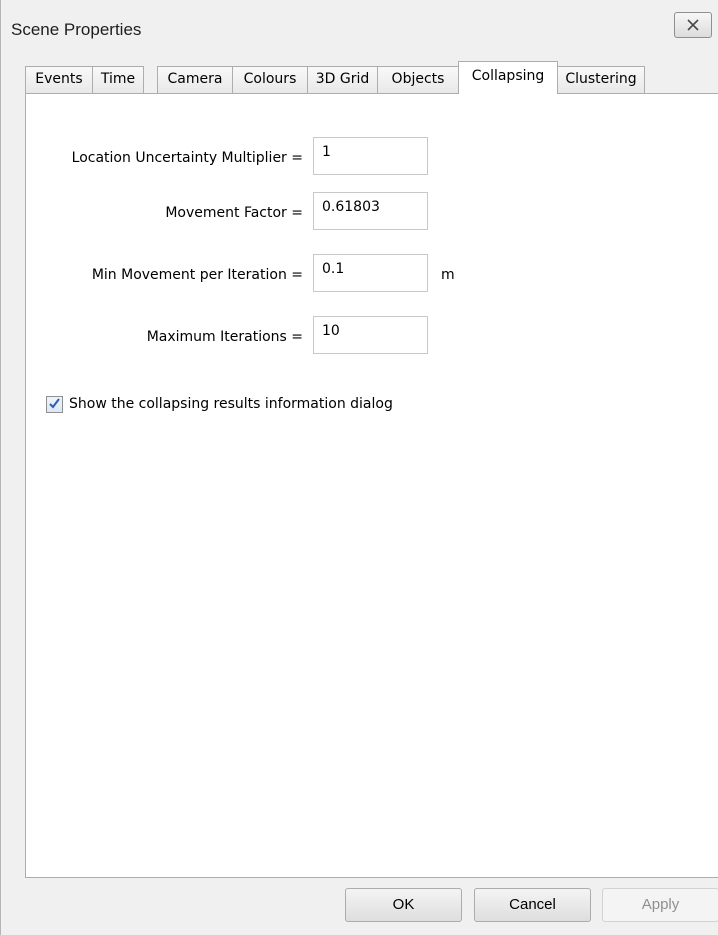 The image size is (718, 935). I want to click on tab-clustering: Clustering, so click(601, 79).